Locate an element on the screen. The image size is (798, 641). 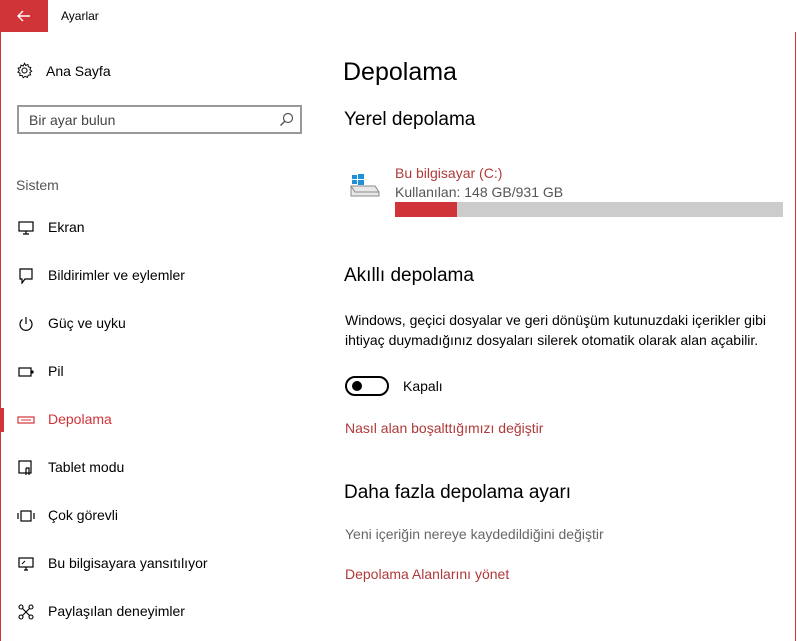
sidebar-item-storage: Depolama is located at coordinates (161, 420).